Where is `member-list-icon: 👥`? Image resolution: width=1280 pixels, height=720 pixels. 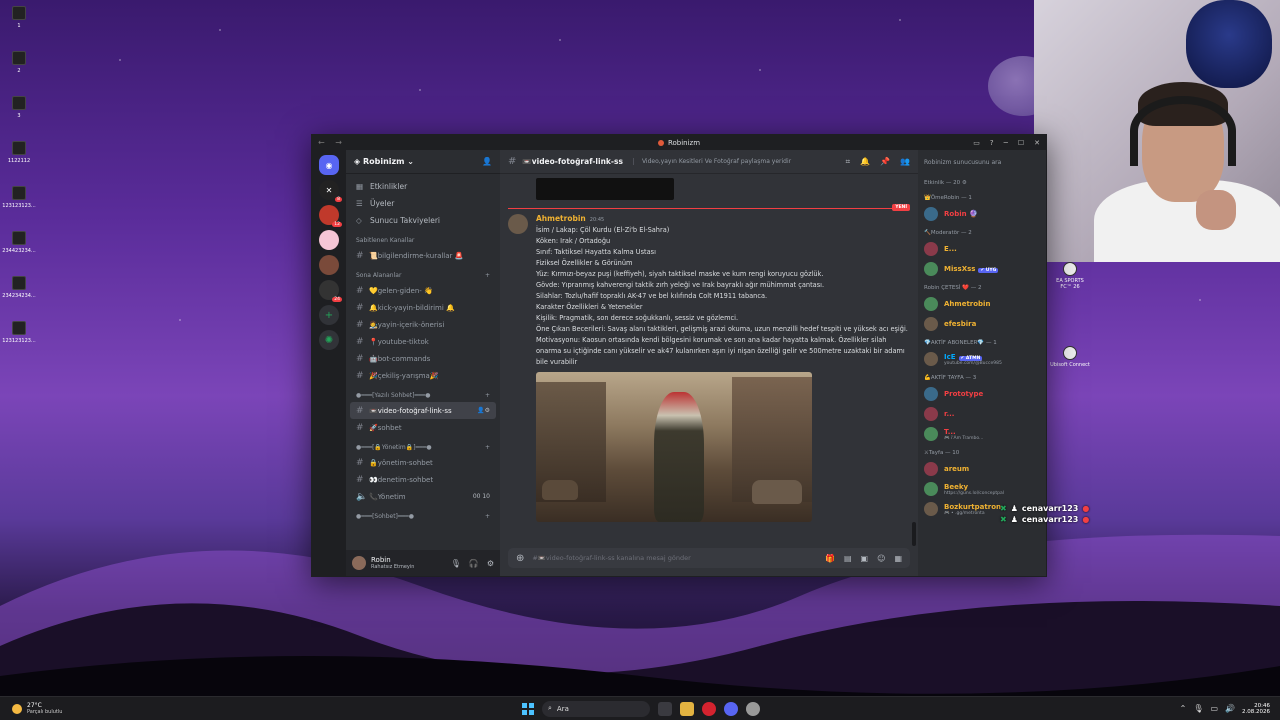
member-list-icon: 👥 is located at coordinates (905, 162).